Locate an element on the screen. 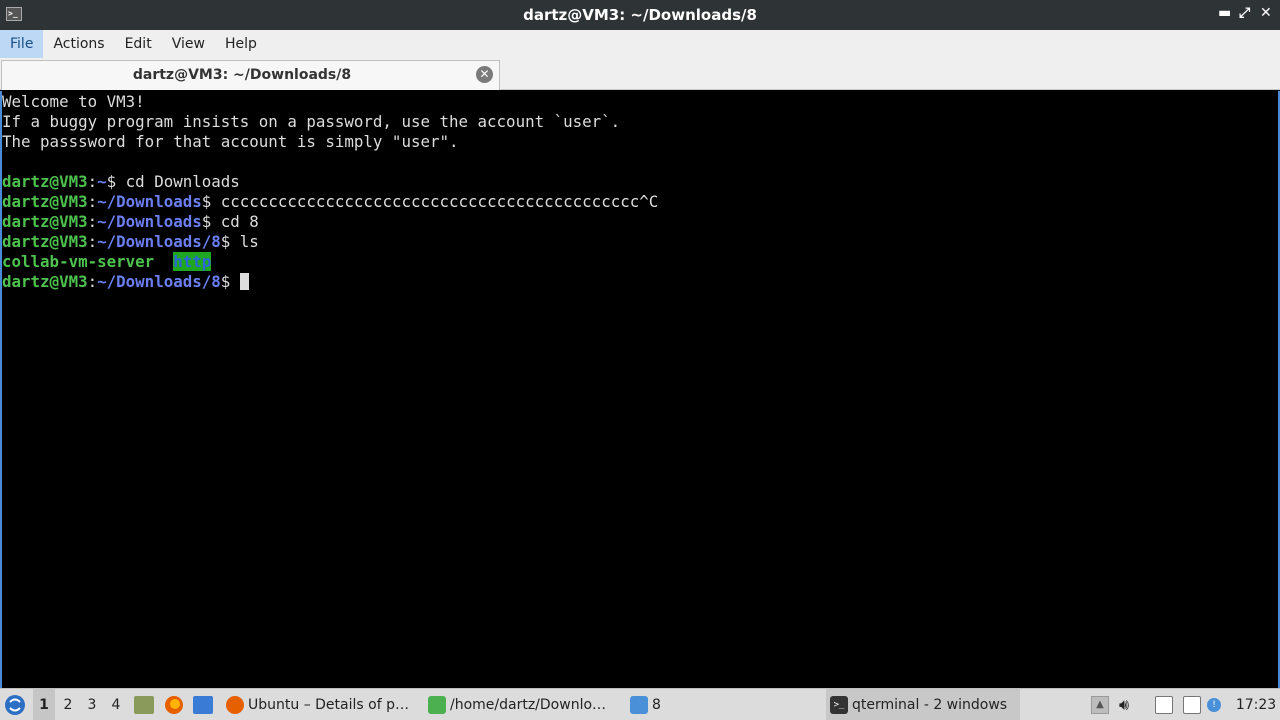 This screenshot has height=720, width=1280. archive-icon is located at coordinates (437, 705).